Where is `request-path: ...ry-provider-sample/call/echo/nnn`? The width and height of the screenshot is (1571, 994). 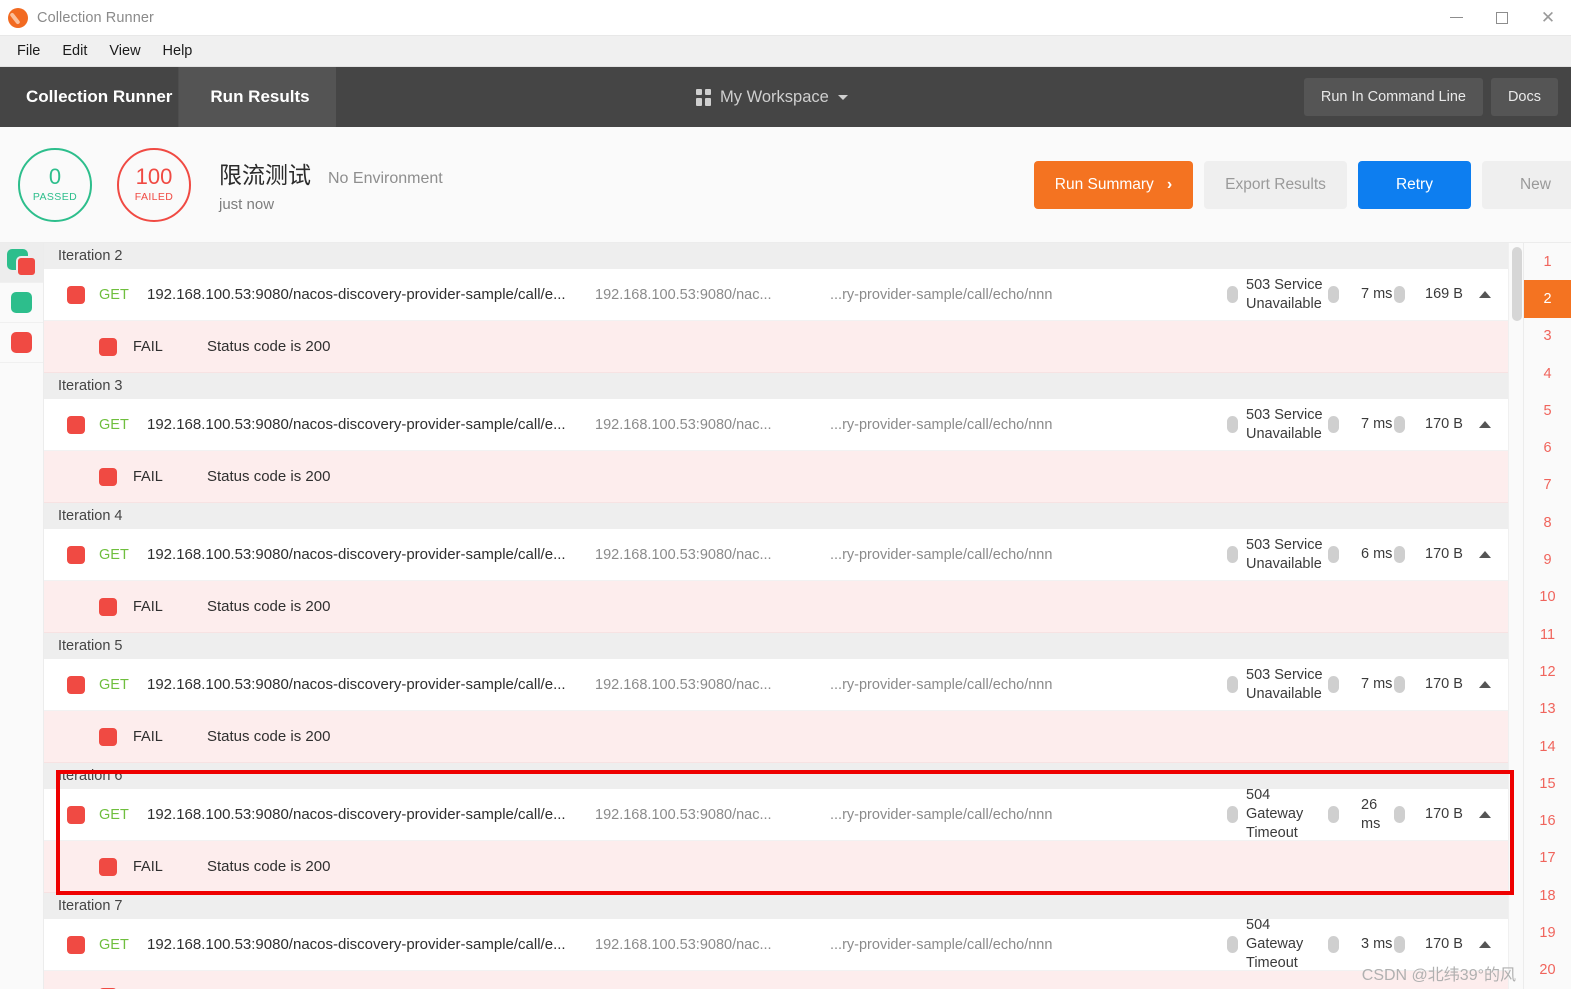
request-path: ...ry-provider-sample/call/echo/nnn is located at coordinates (941, 814).